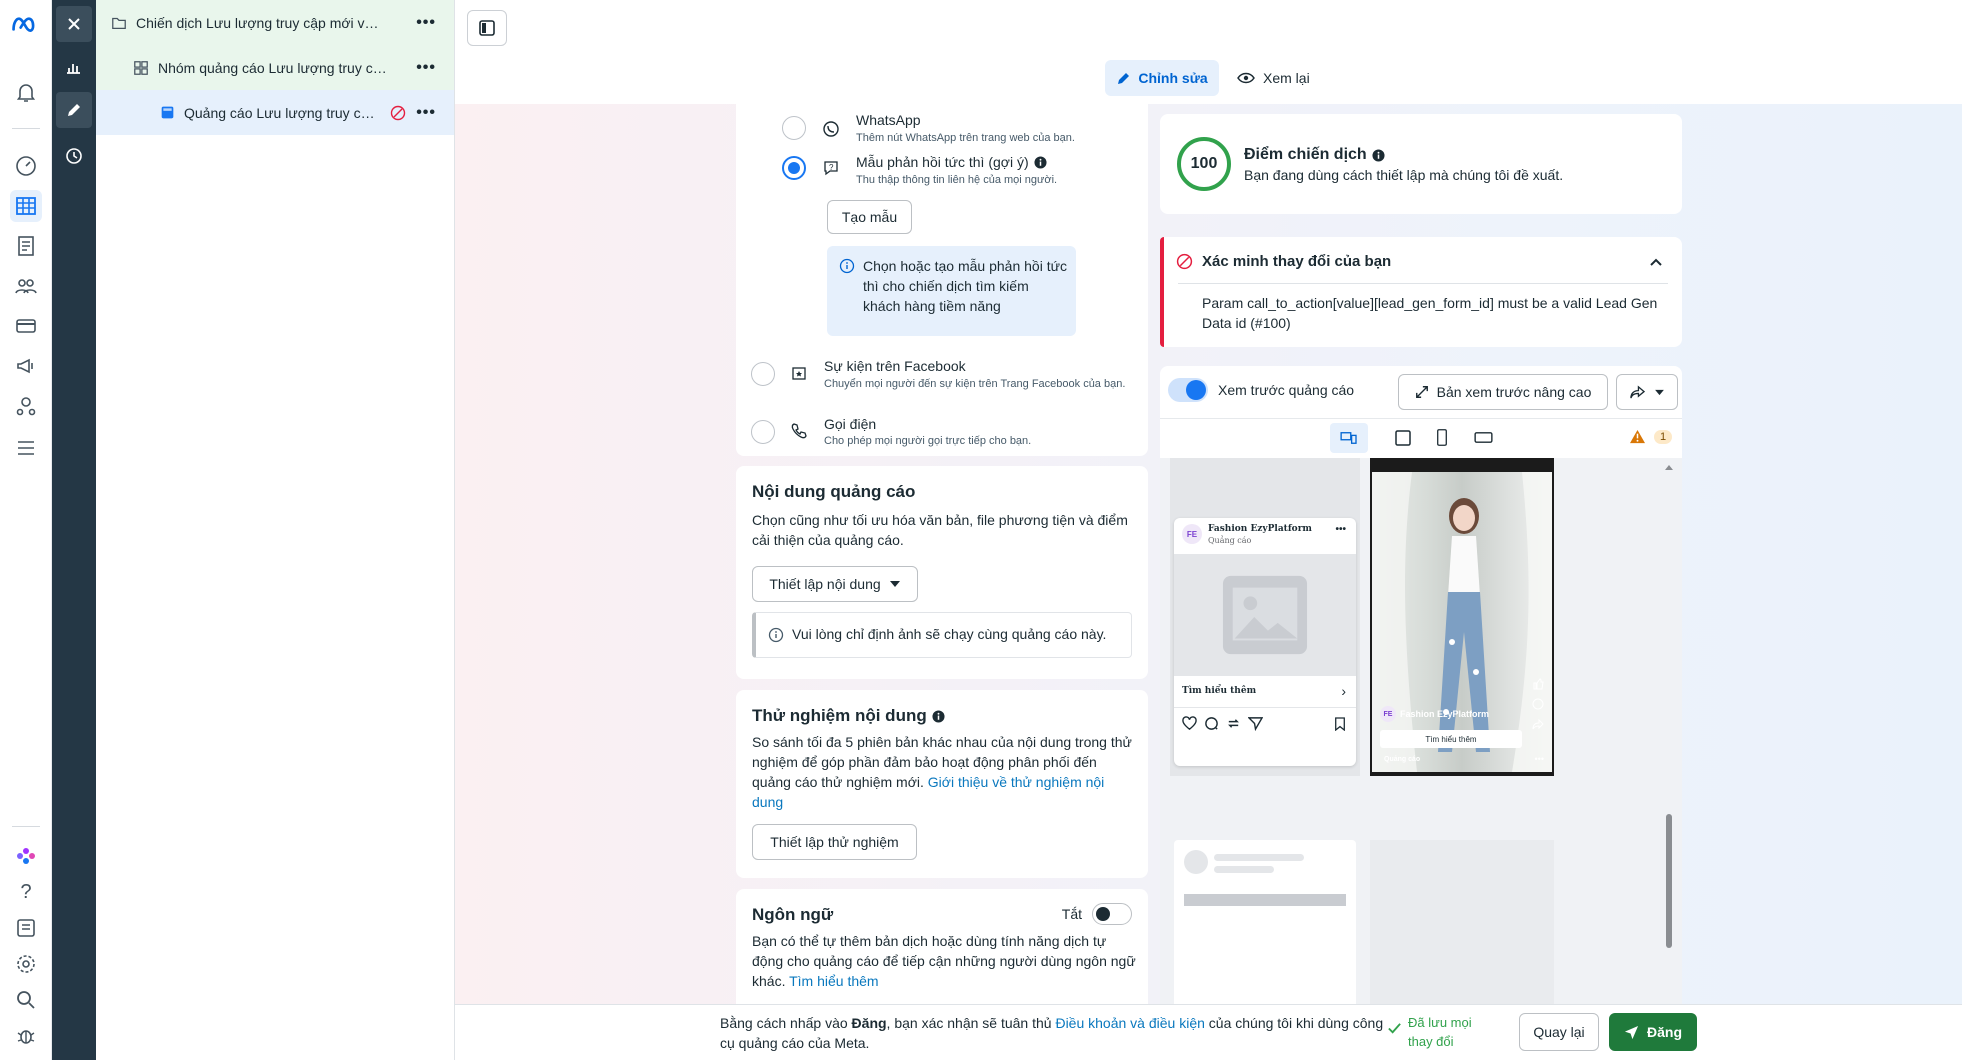 This screenshot has height=1060, width=1962. What do you see at coordinates (1403, 439) in the screenshot?
I see `feed-square-icon` at bounding box center [1403, 439].